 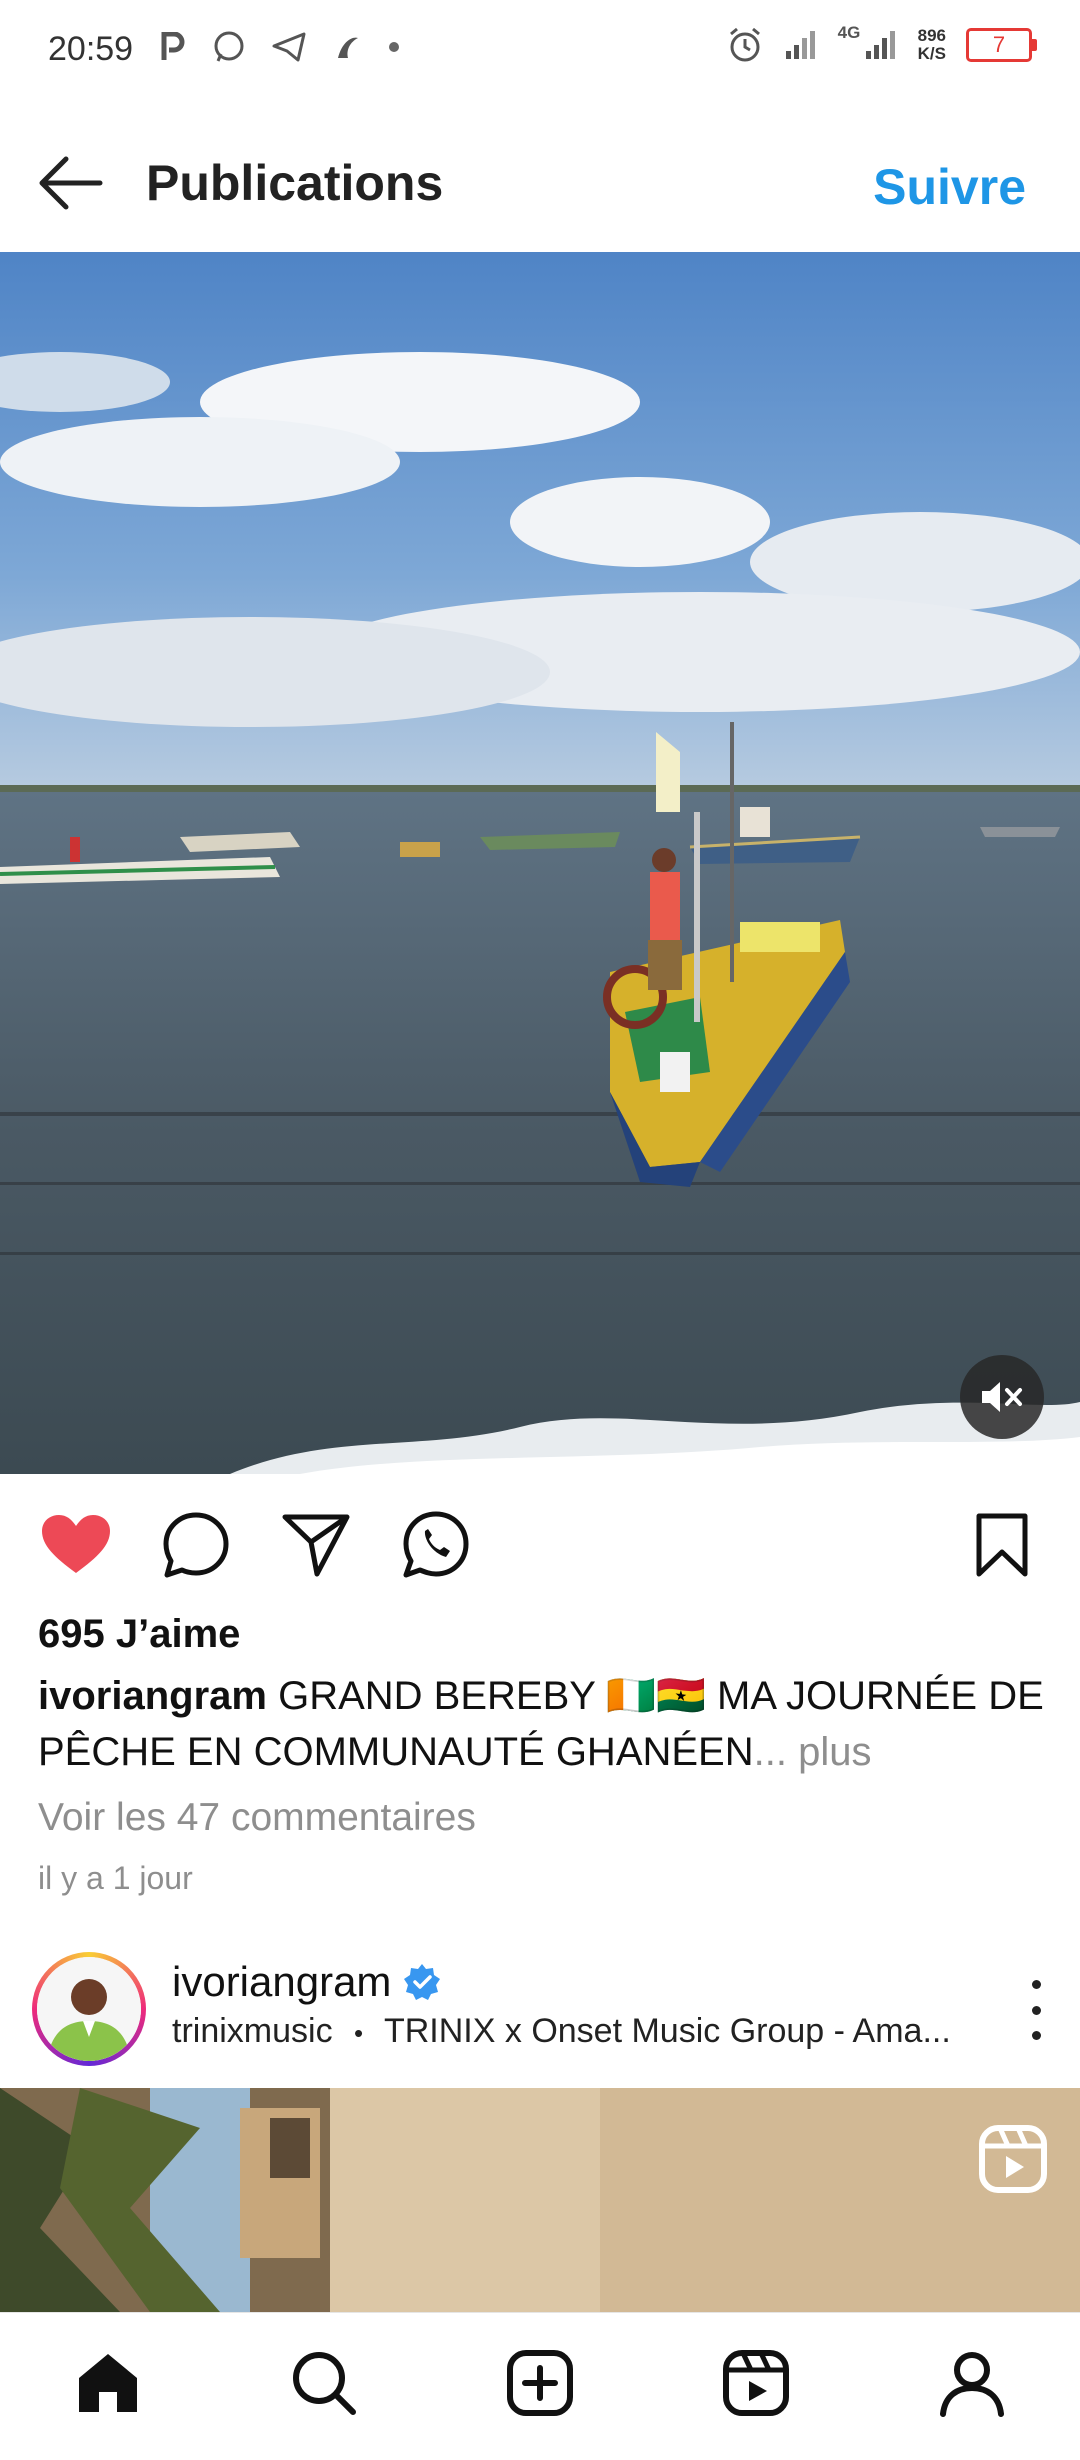 What do you see at coordinates (173, 46) in the screenshot?
I see `parking-icon` at bounding box center [173, 46].